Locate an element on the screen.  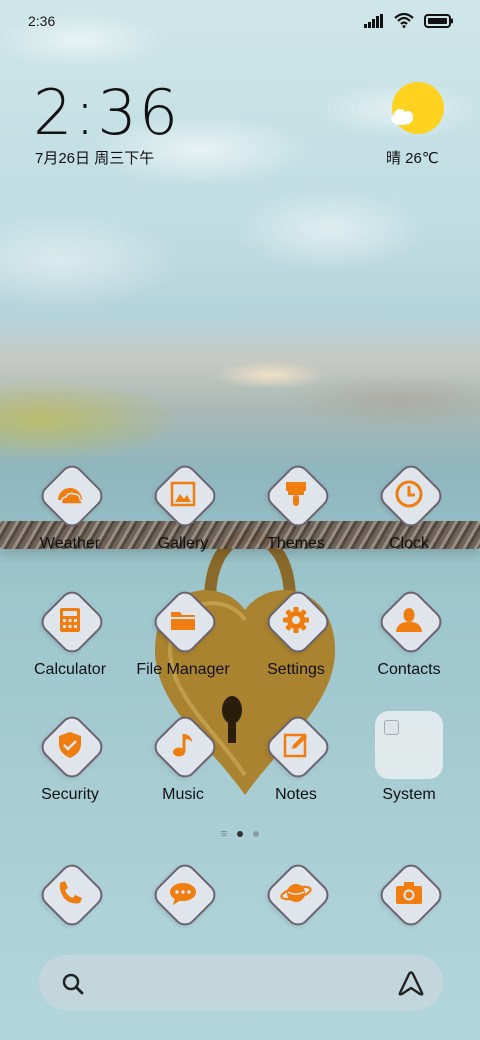
clock-widget-time: 2:36 is located at coordinates (106, 112).